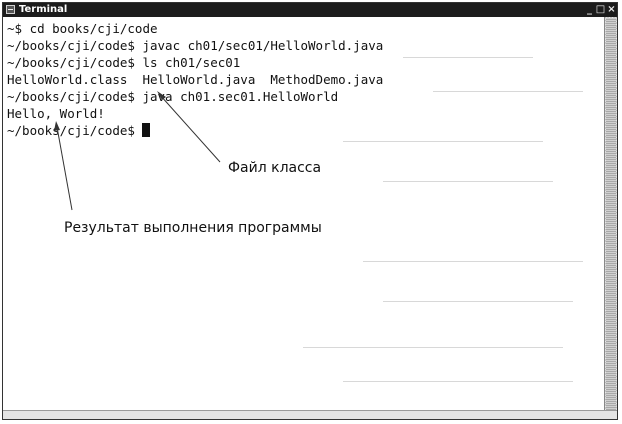  Describe the element at coordinates (190, 128) in the screenshot. I see `class-file-arrow-line` at that location.